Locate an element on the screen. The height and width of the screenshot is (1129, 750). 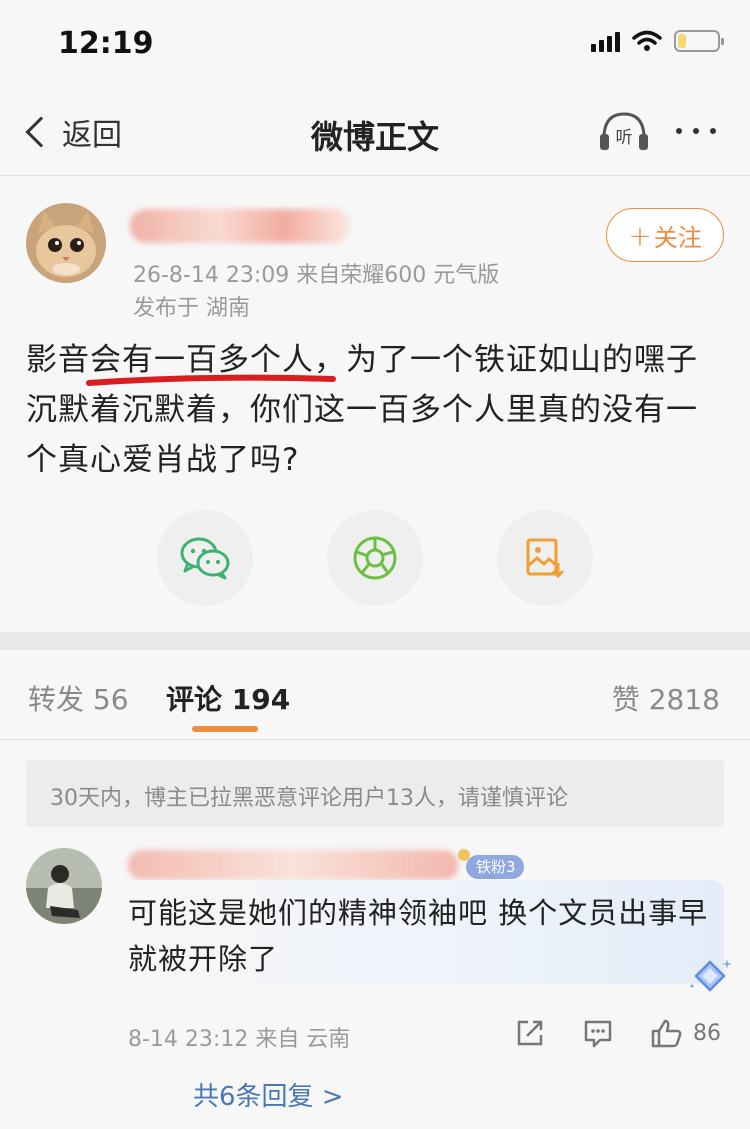
comment-text: 可能这是她们的精神领袖吧 换个文员出事早就被开除了 is located at coordinates (418, 936).